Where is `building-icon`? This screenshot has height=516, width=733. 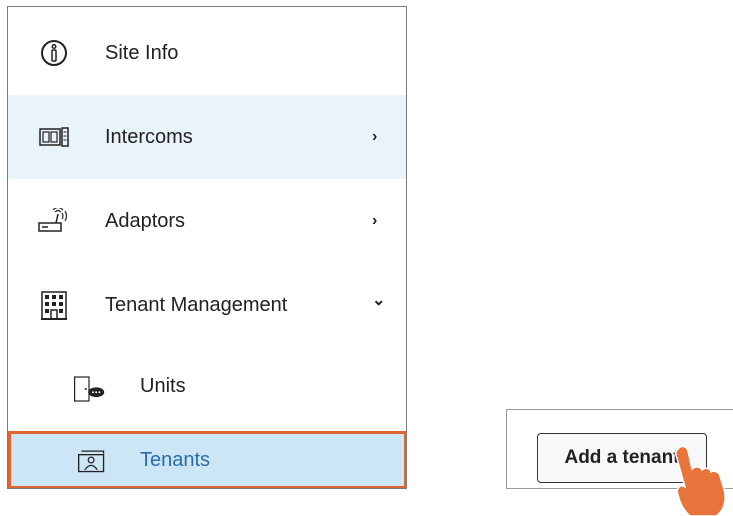 building-icon is located at coordinates (54, 305).